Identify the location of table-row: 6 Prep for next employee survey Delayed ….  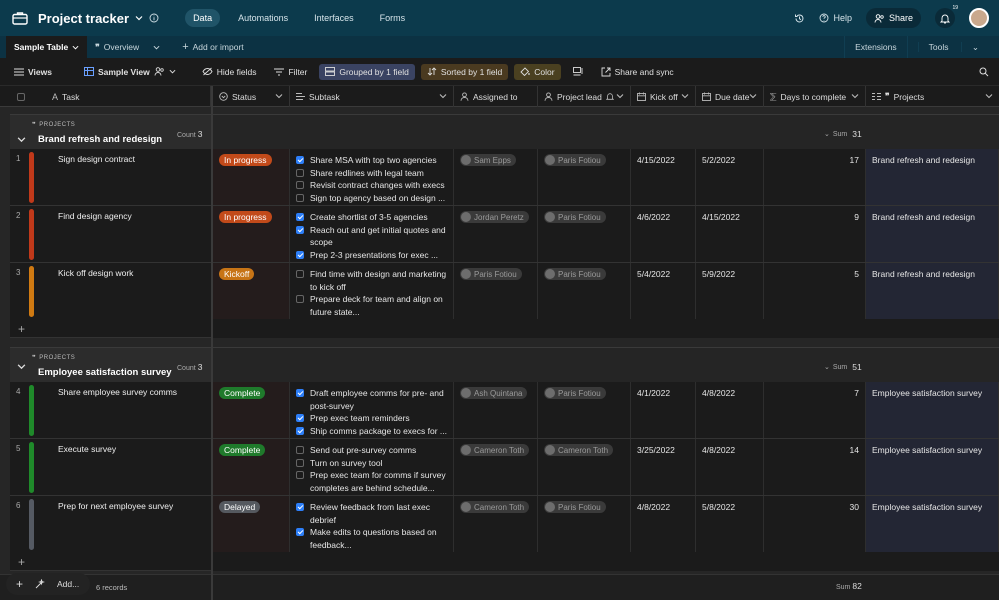
(504, 524).